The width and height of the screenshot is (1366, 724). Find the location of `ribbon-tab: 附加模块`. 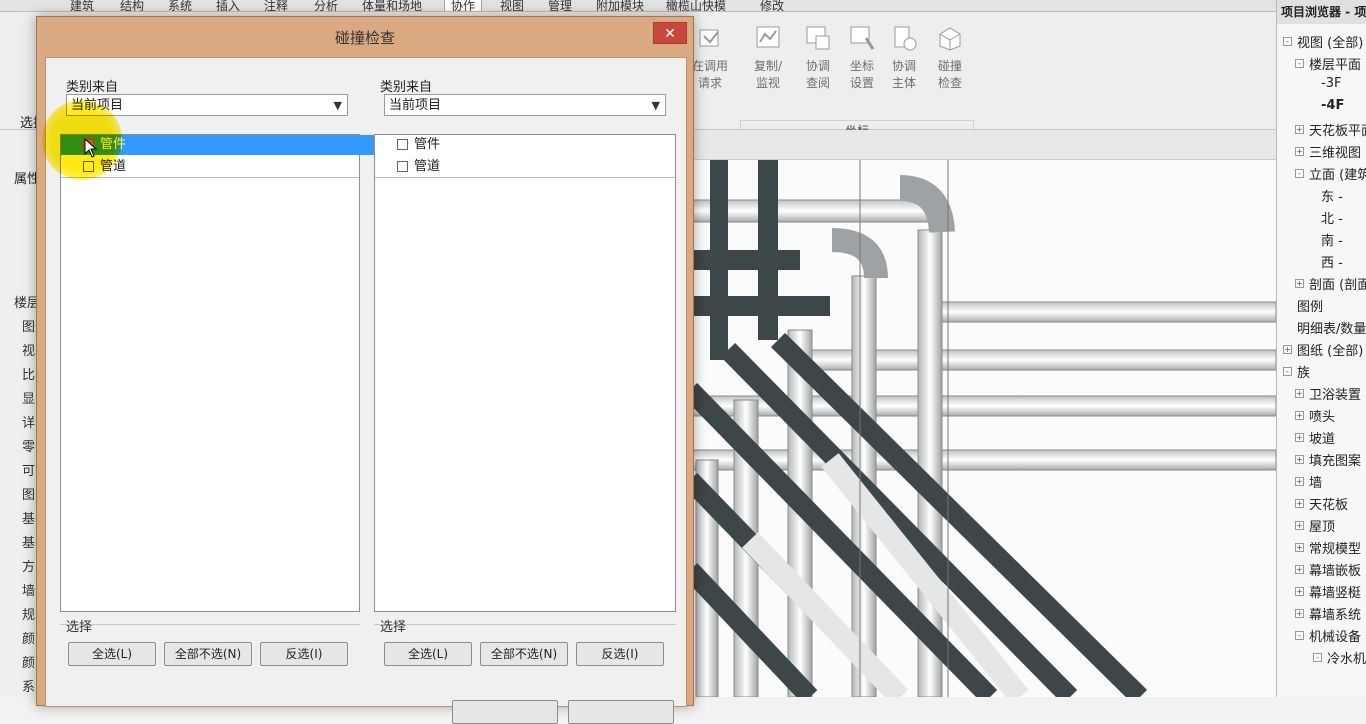

ribbon-tab: 附加模块 is located at coordinates (620, 5).